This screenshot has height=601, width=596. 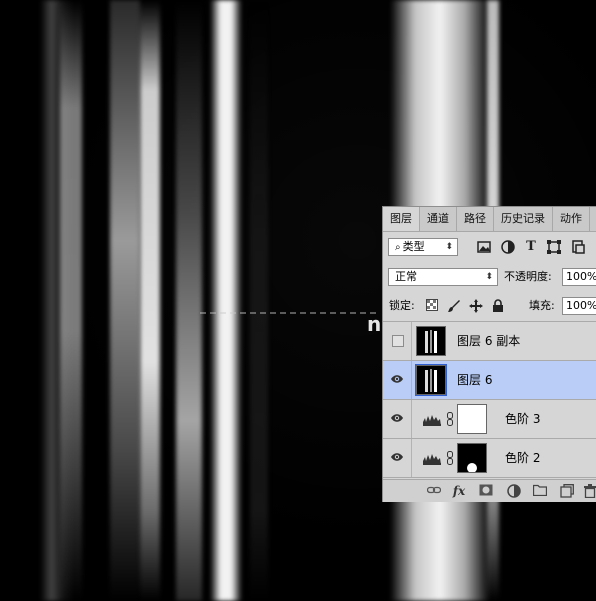 I want to click on blend-mode-value: 正常, so click(x=406, y=276).